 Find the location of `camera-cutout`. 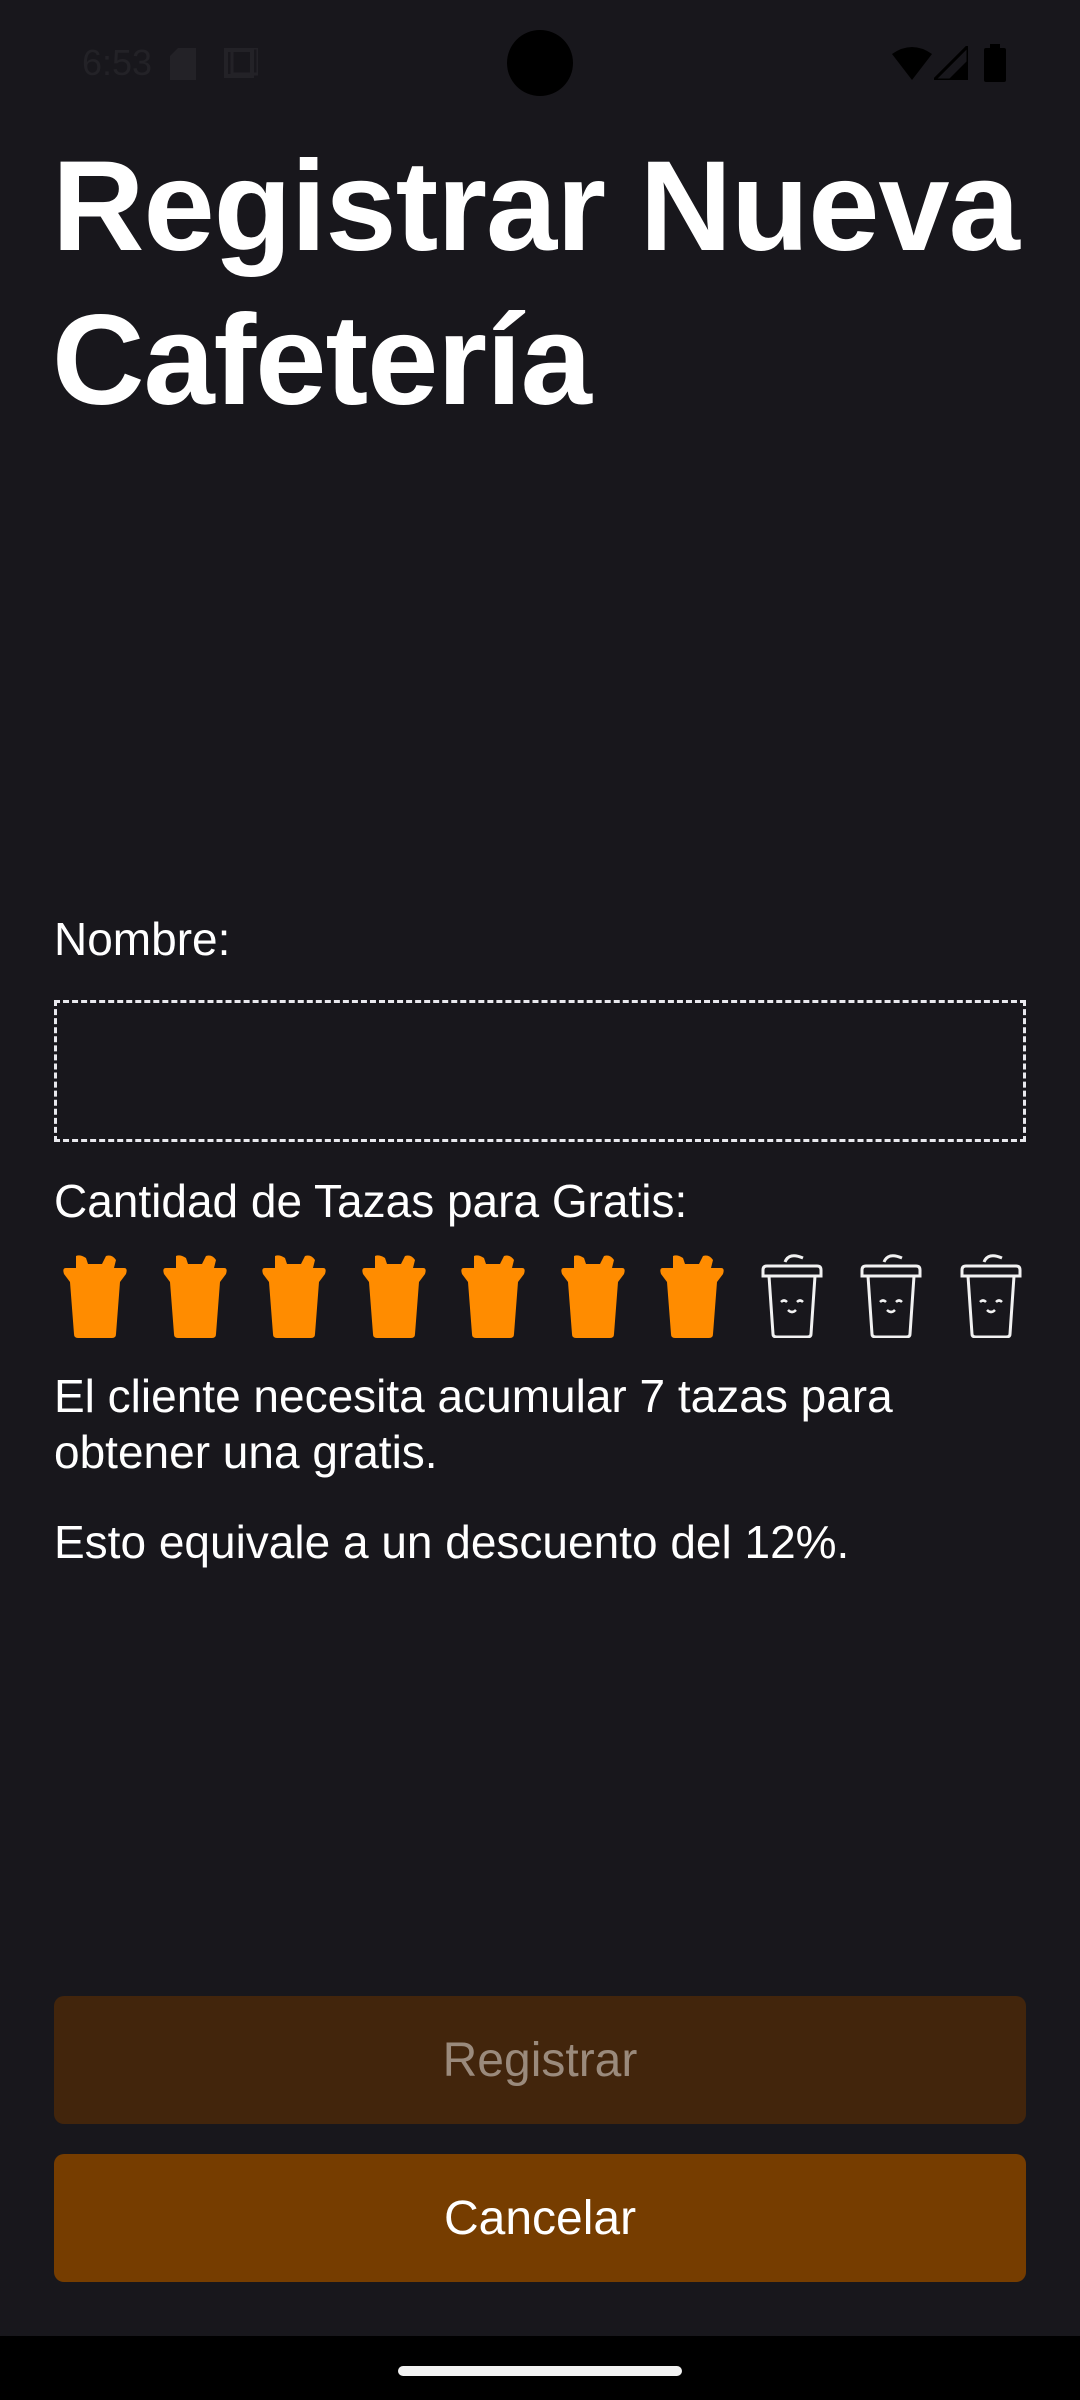

camera-cutout is located at coordinates (540, 63).